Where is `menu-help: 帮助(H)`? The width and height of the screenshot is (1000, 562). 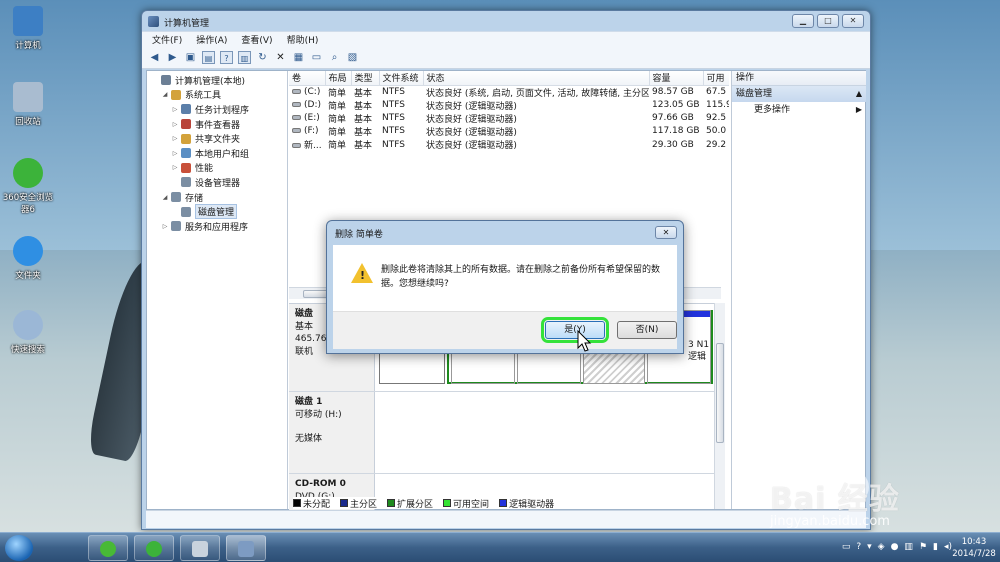
menu-help: 帮助(H) is located at coordinates (303, 39).